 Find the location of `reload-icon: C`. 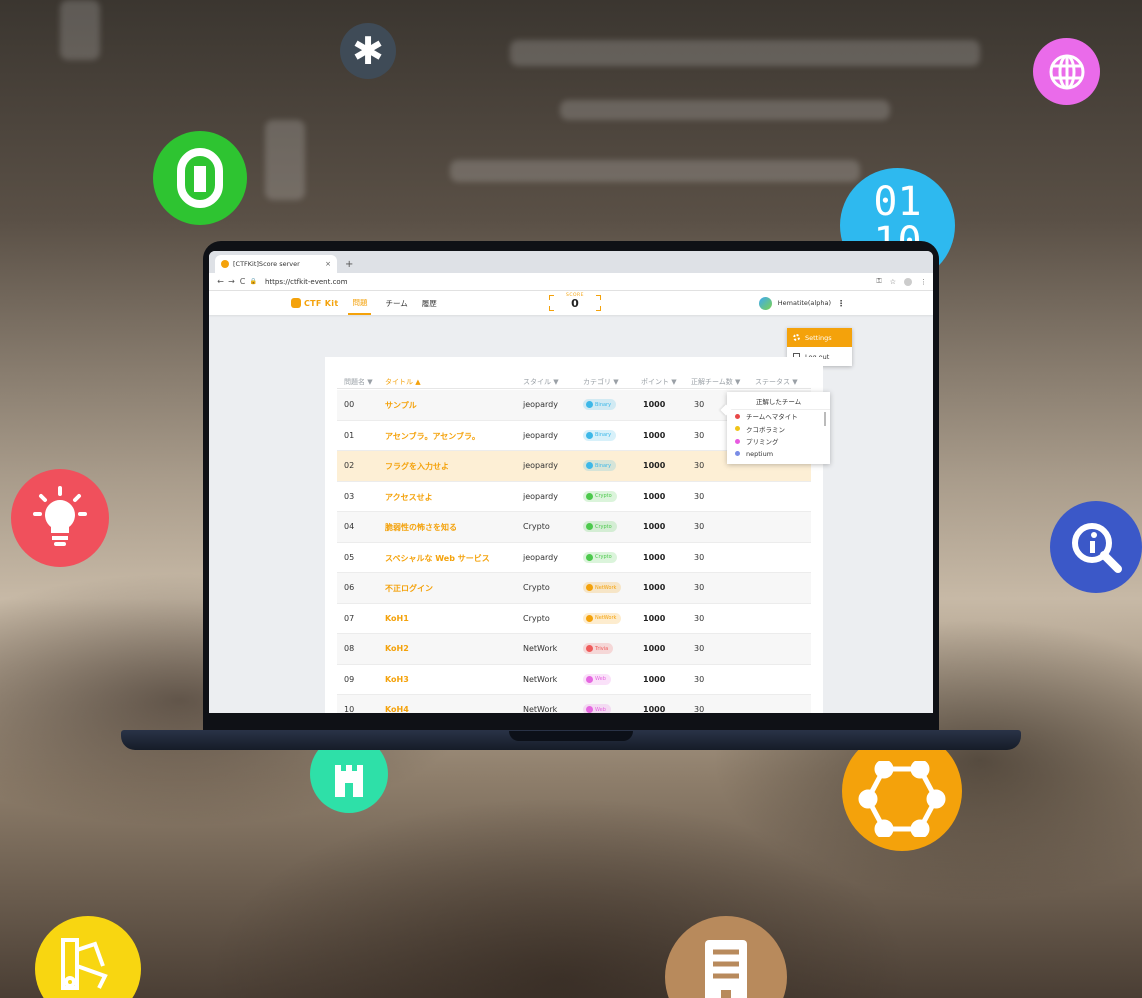

reload-icon: C is located at coordinates (242, 281).